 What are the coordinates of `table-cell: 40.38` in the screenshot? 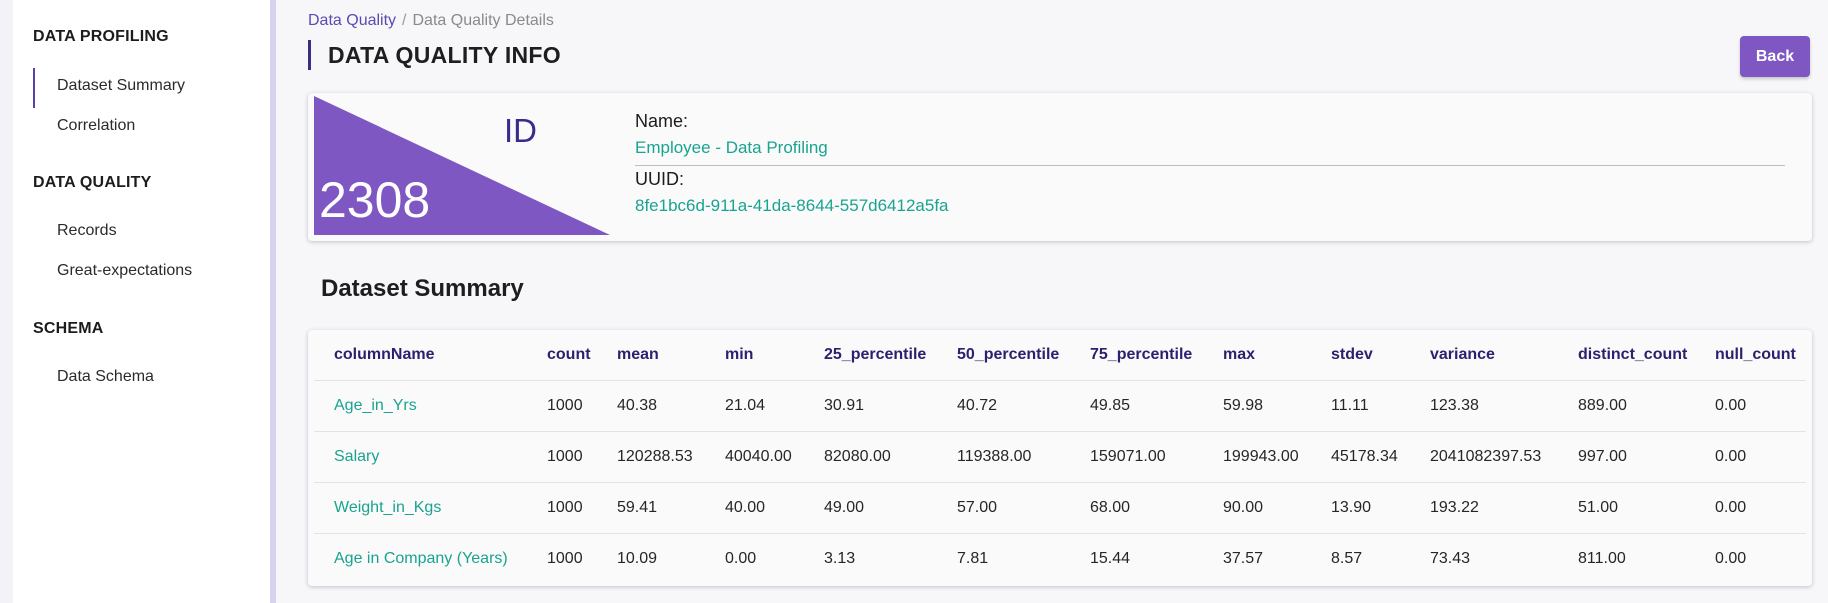 It's located at (651, 406).